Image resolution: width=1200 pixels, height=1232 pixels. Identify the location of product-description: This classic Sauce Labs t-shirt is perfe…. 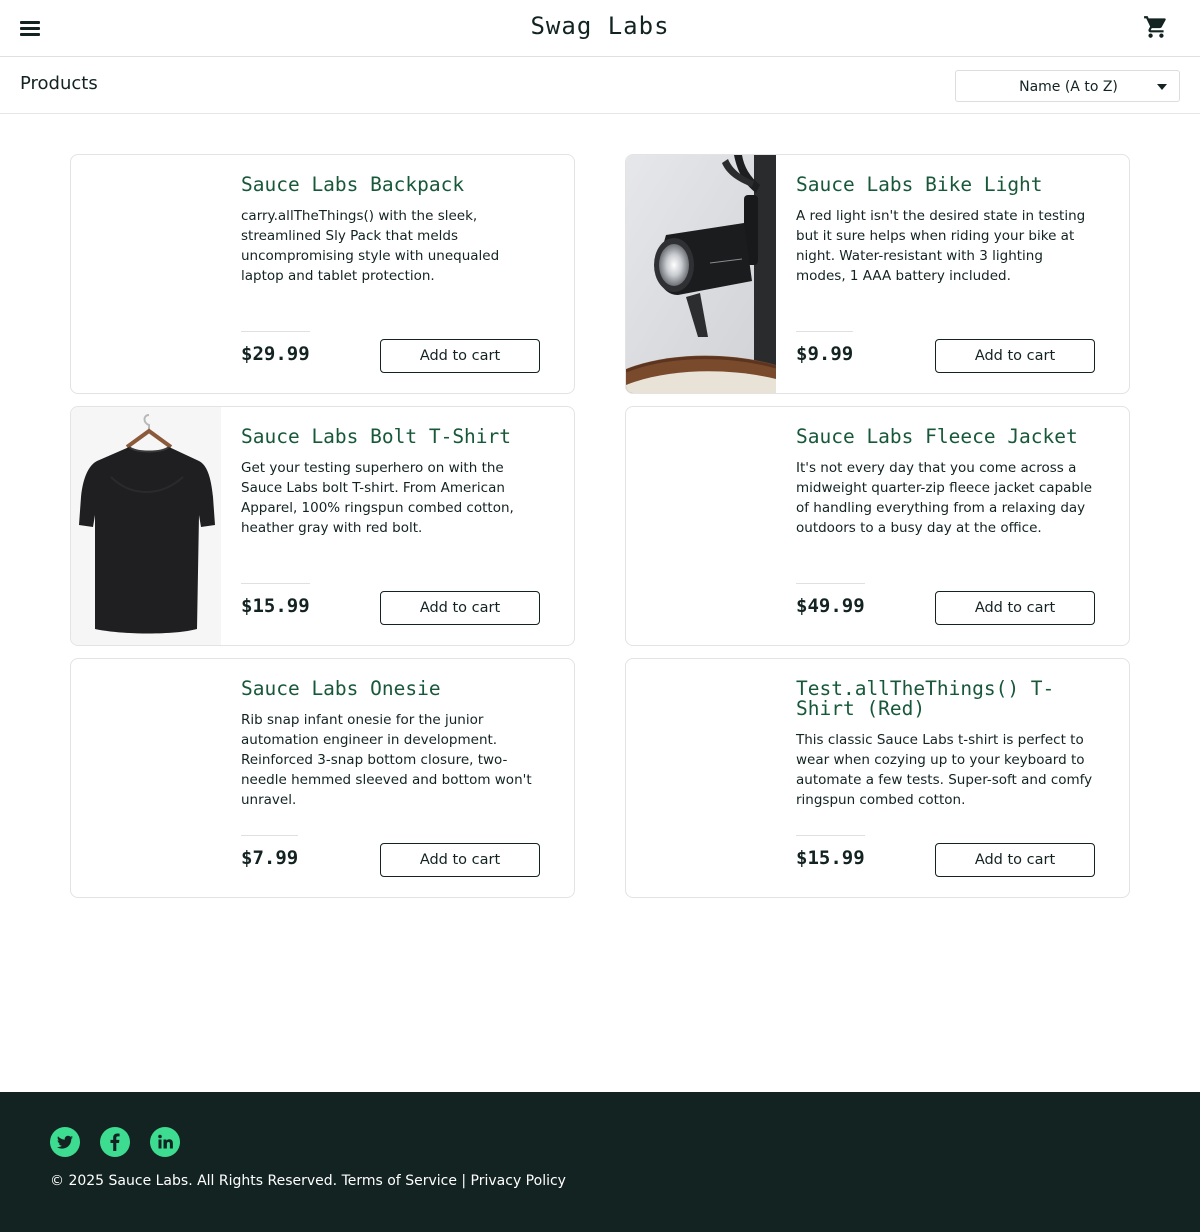
(944, 770).